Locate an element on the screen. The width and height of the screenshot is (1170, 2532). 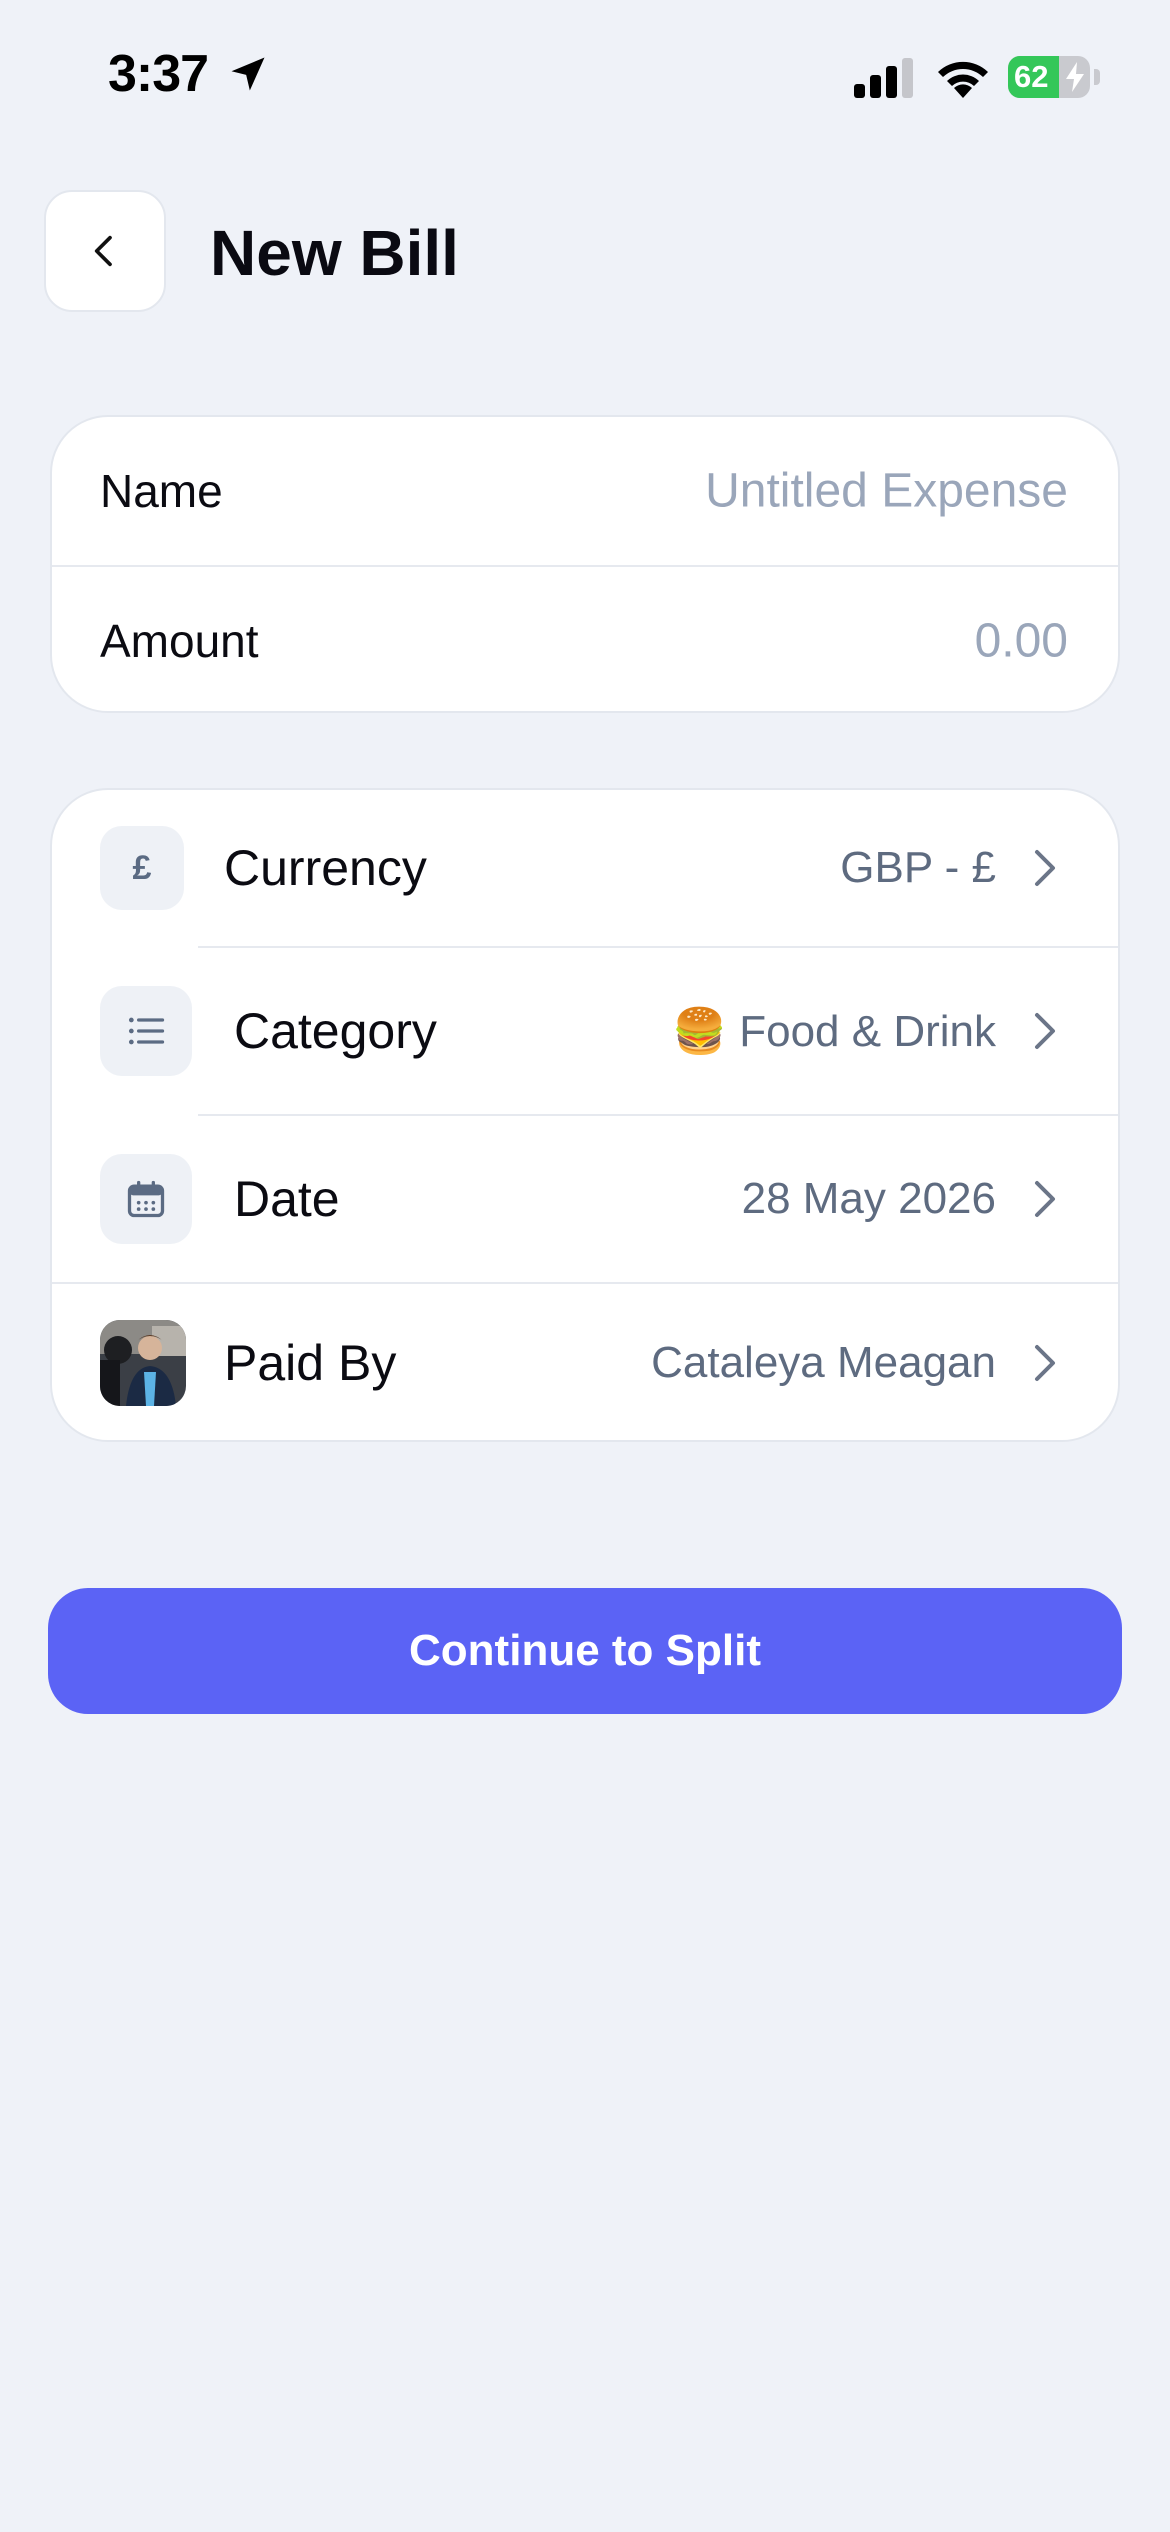
paid-by-row: Paid By Cataleya Meagan is located at coordinates (585, 1362).